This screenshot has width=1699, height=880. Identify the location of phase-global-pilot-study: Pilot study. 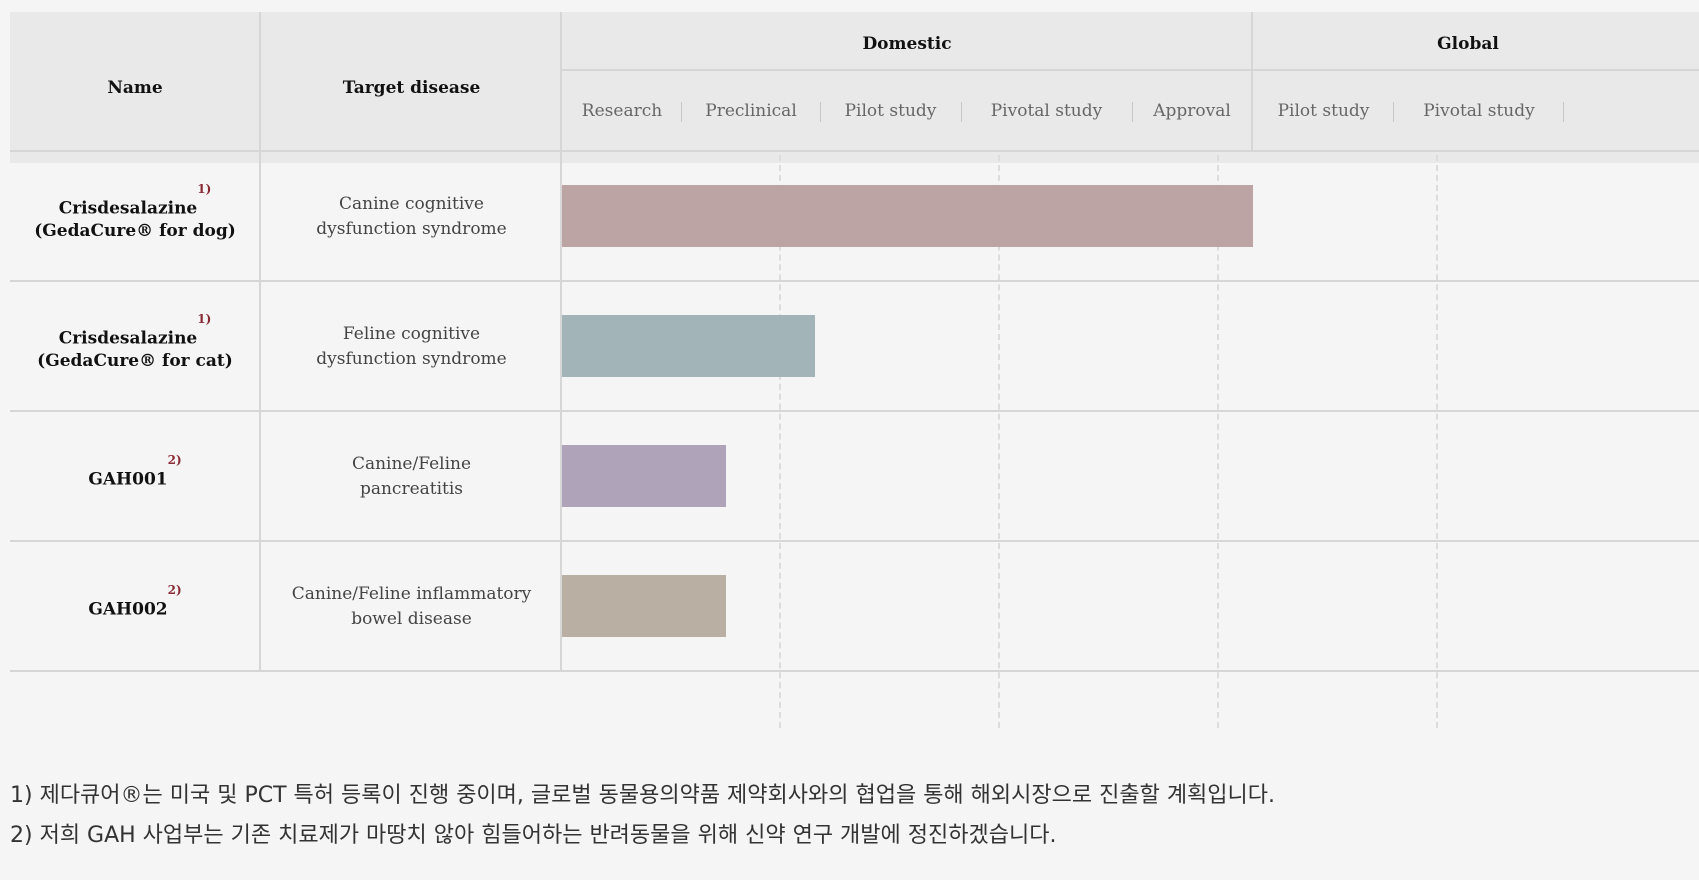
(1323, 111).